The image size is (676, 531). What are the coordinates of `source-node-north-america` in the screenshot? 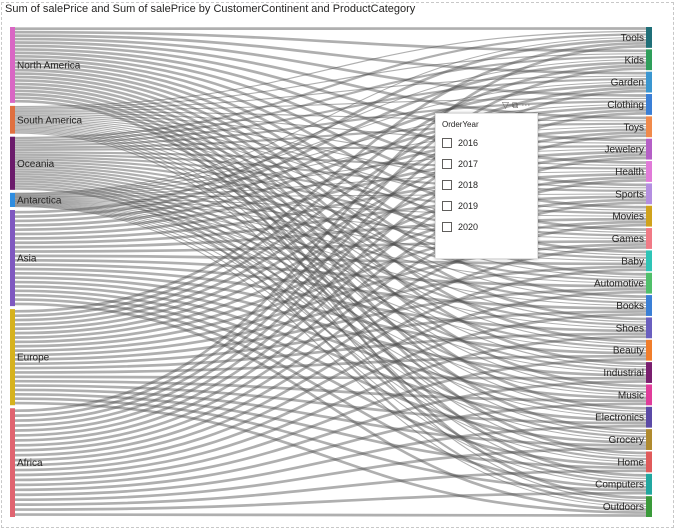 It's located at (12, 65).